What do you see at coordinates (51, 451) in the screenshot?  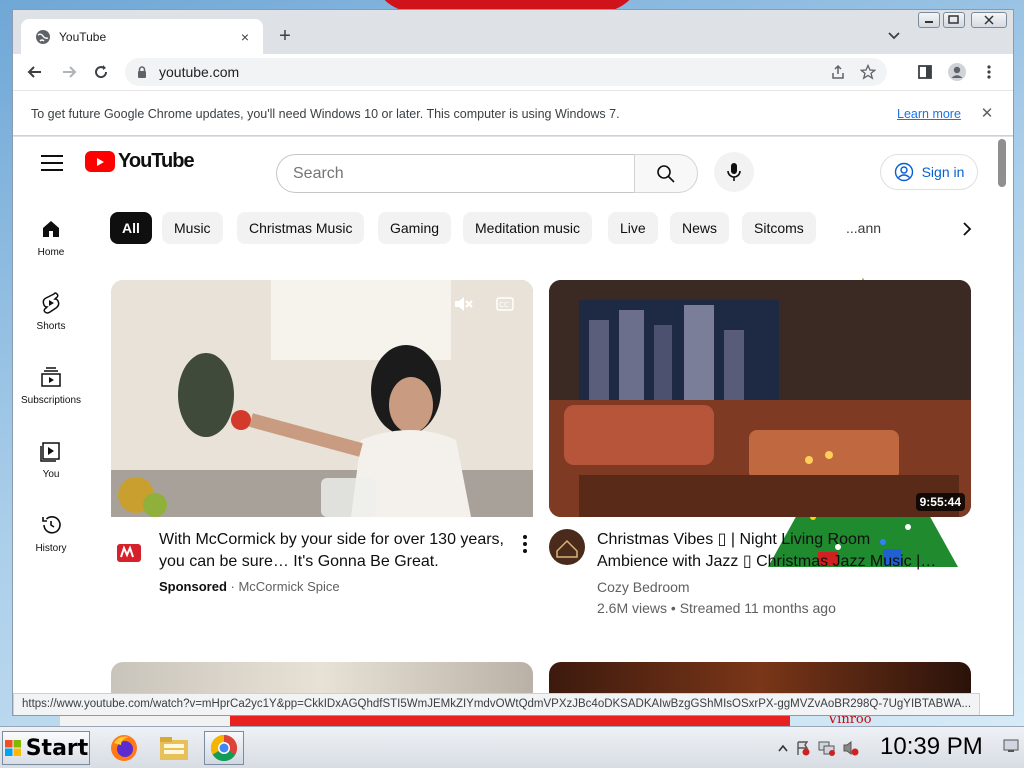 I see `you-icon` at bounding box center [51, 451].